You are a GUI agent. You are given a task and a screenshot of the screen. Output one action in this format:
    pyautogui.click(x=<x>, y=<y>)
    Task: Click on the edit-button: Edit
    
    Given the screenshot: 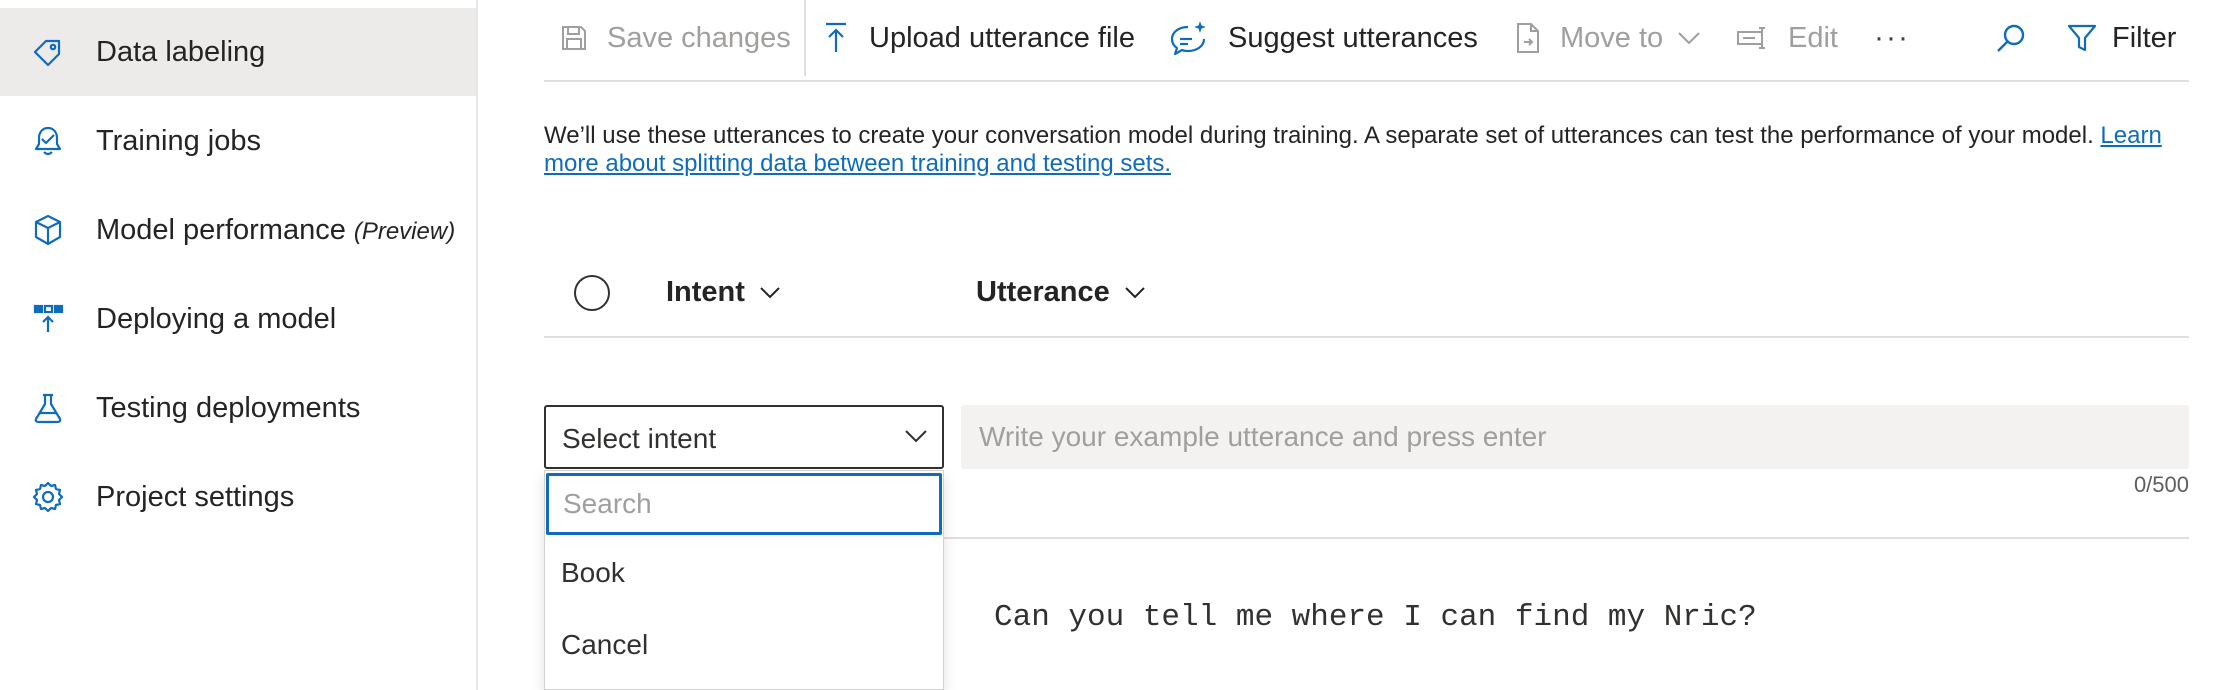 What is the action you would take?
    pyautogui.click(x=1787, y=38)
    